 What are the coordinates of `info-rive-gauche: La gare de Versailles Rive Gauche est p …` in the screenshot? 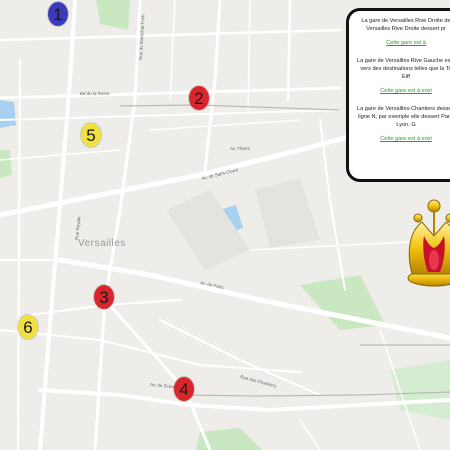 It's located at (403, 76).